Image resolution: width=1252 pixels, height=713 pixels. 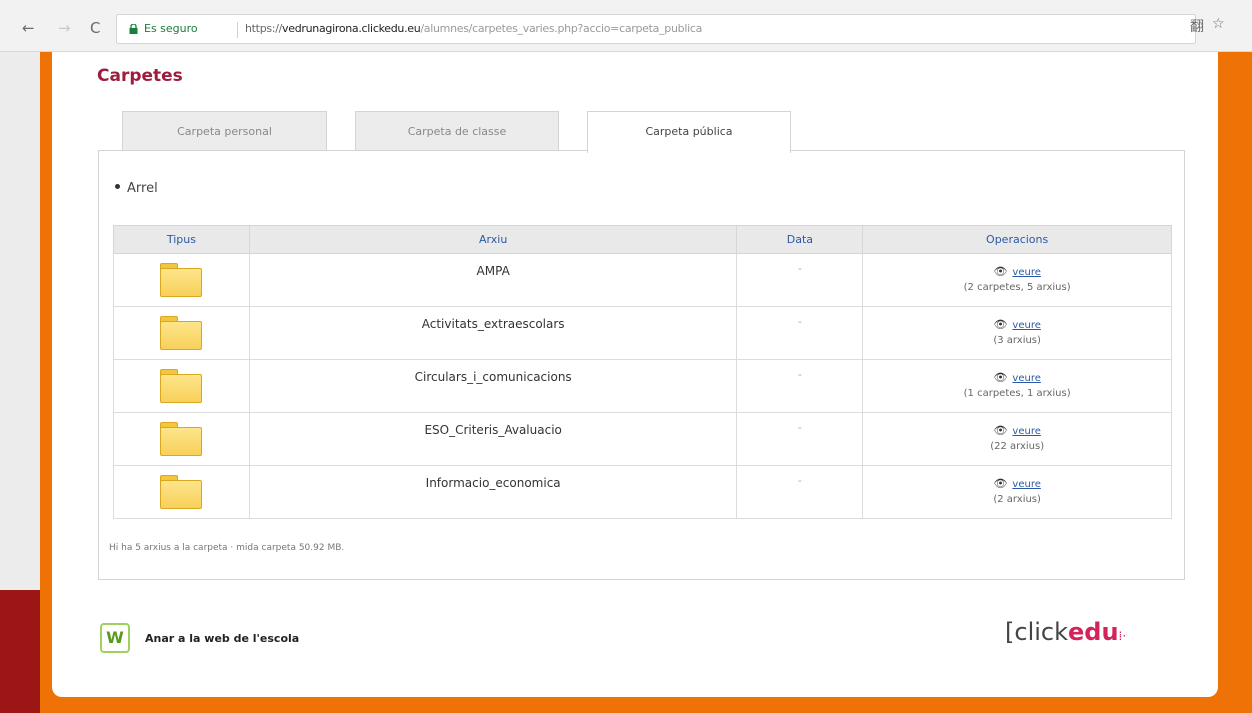 I want to click on back-arrow-icon: ←, so click(x=28, y=28).